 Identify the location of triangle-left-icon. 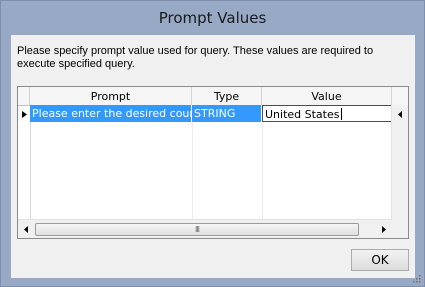
(400, 114).